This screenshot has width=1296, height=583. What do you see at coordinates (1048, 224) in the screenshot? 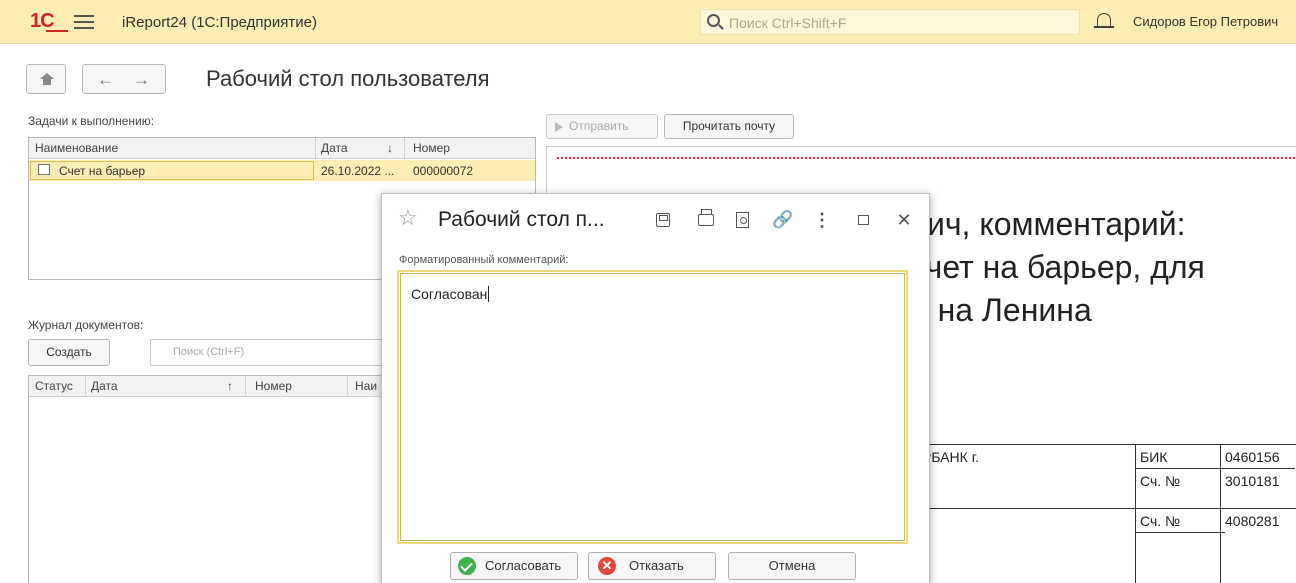
I see `document-line-1: вич, комментарий:` at bounding box center [1048, 224].